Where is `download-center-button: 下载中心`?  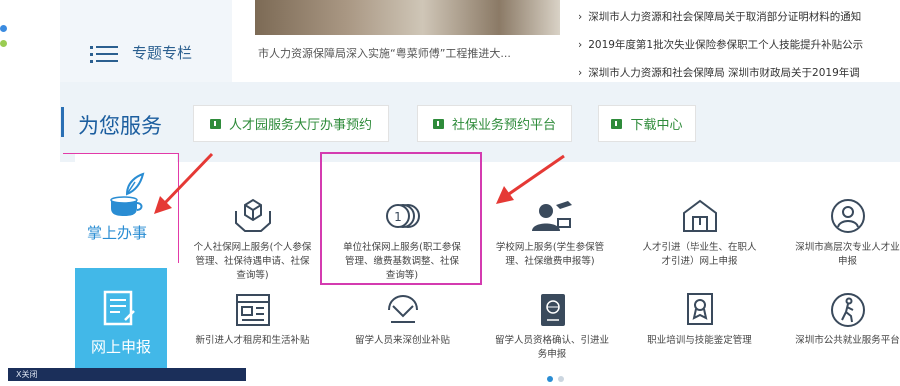 download-center-button: 下载中心 is located at coordinates (647, 123).